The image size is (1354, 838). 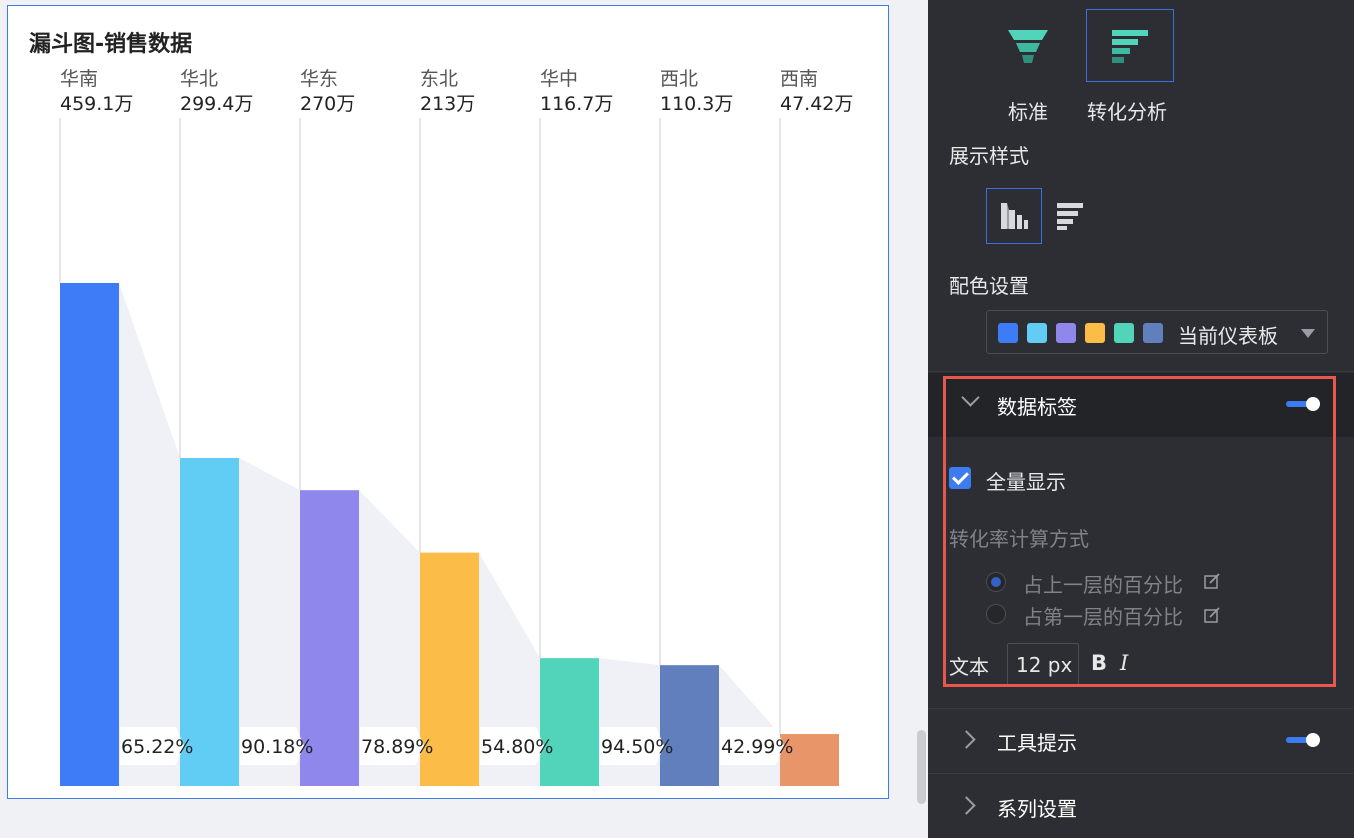 What do you see at coordinates (1228, 336) in the screenshot?
I see `palette-name: 当前仪表板` at bounding box center [1228, 336].